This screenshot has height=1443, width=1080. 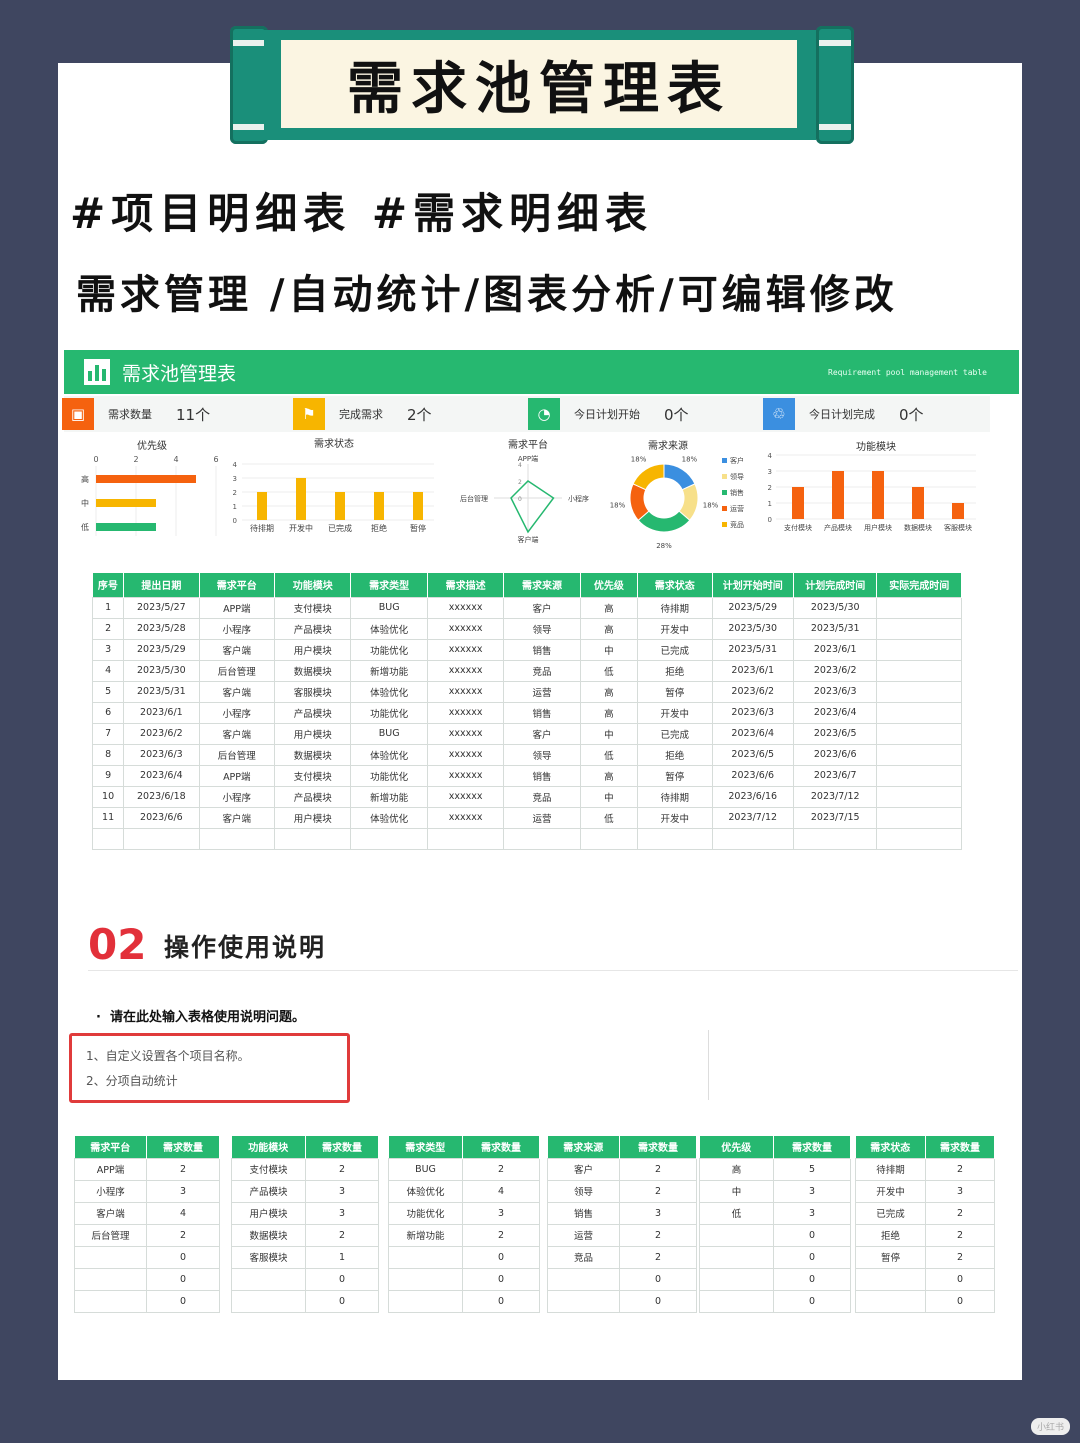 What do you see at coordinates (237, 775) in the screenshot?
I see `table-cell: APP端` at bounding box center [237, 775].